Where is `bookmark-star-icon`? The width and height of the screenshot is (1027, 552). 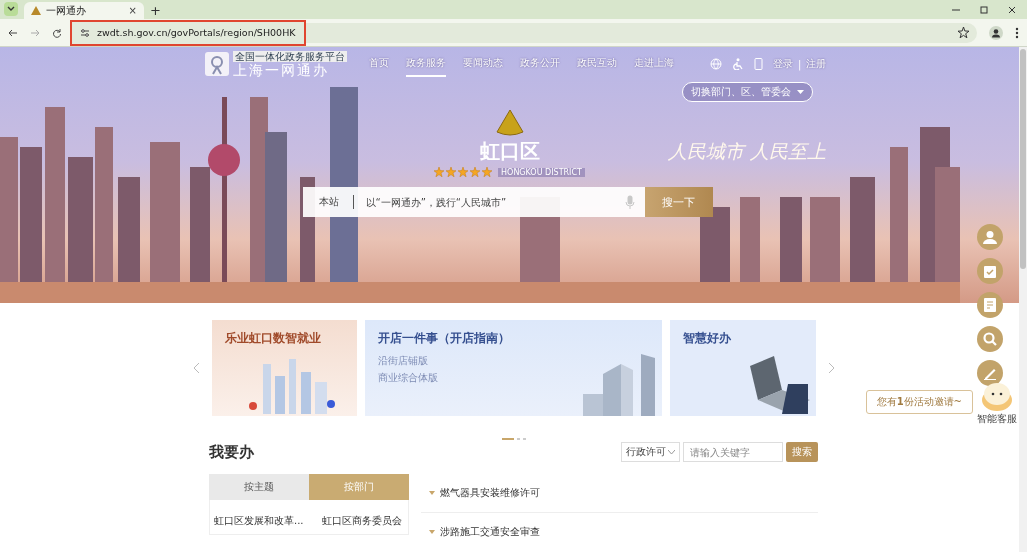
bookmark-star-icon is located at coordinates (963, 32).